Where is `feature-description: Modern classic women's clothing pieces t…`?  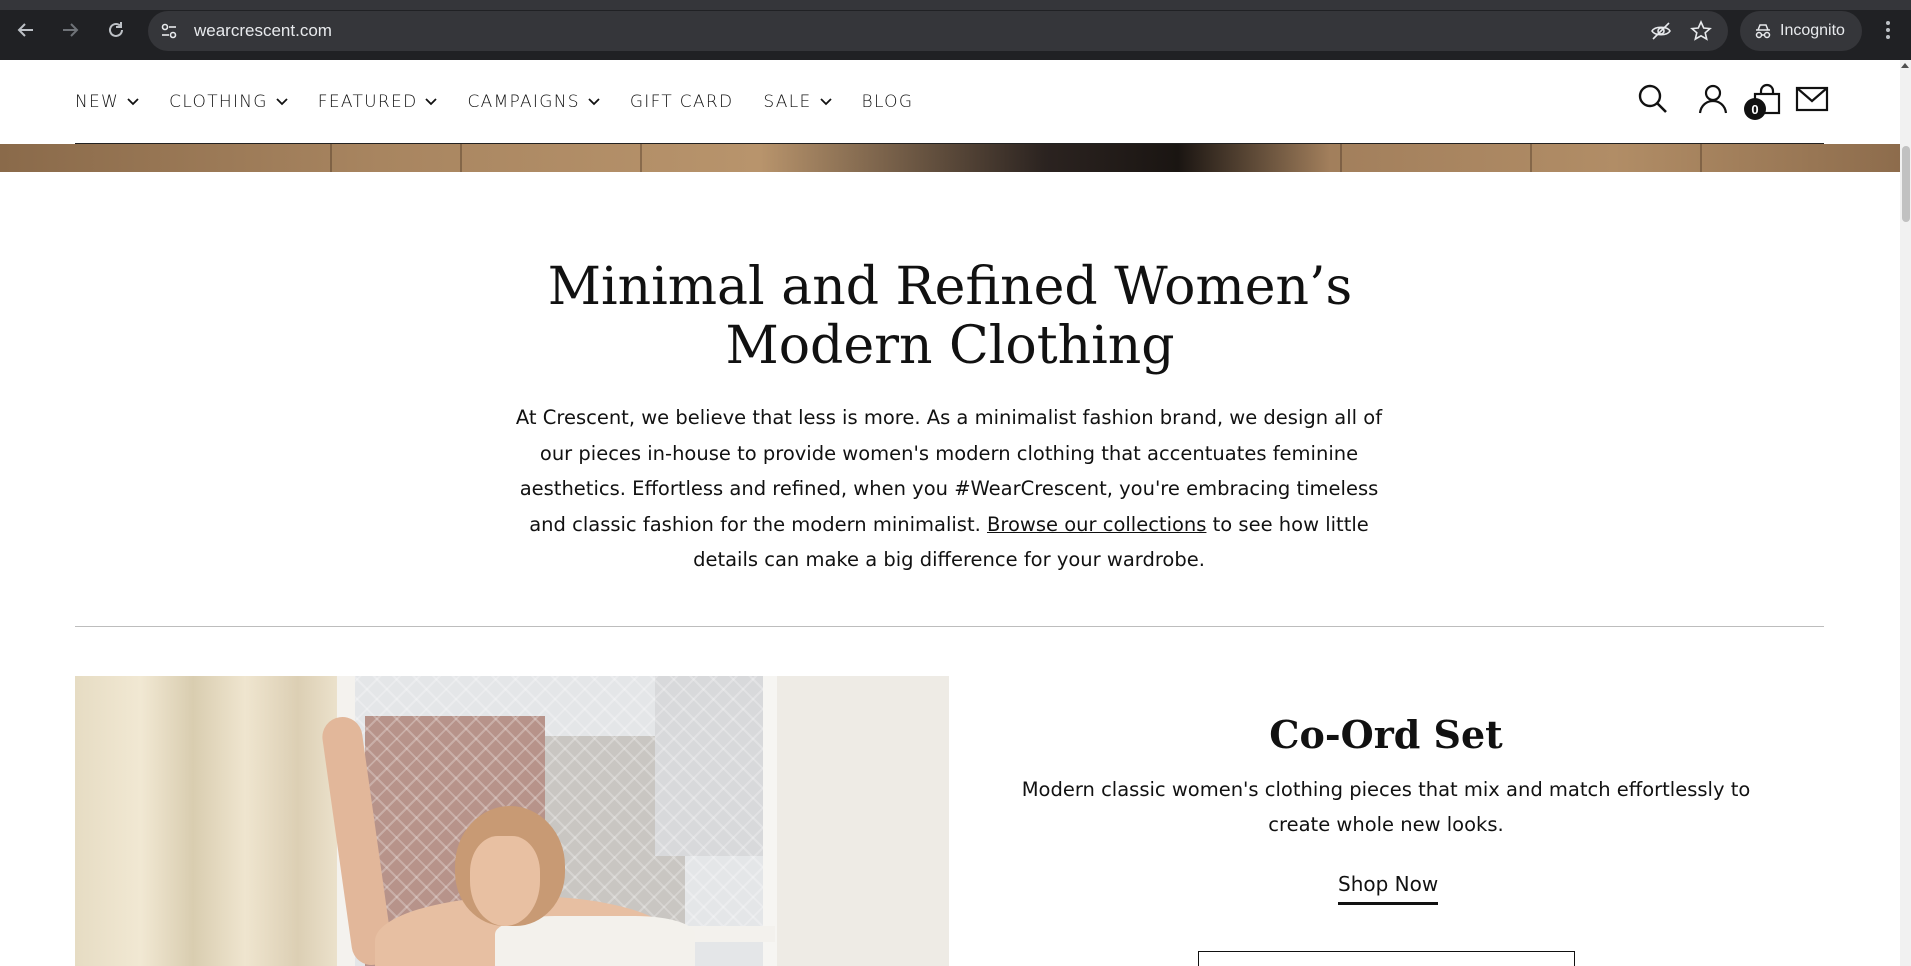 feature-description: Modern classic women's clothing pieces t… is located at coordinates (1386, 807).